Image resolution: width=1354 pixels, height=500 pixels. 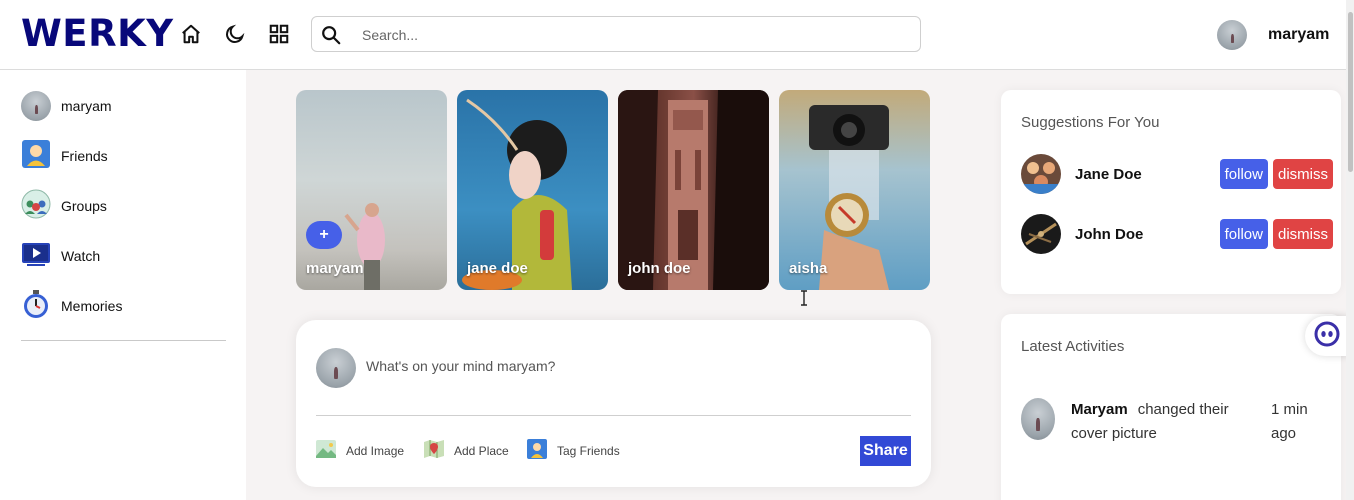 What do you see at coordinates (1350, 92) in the screenshot?
I see `page-scrollbar-thumb` at bounding box center [1350, 92].